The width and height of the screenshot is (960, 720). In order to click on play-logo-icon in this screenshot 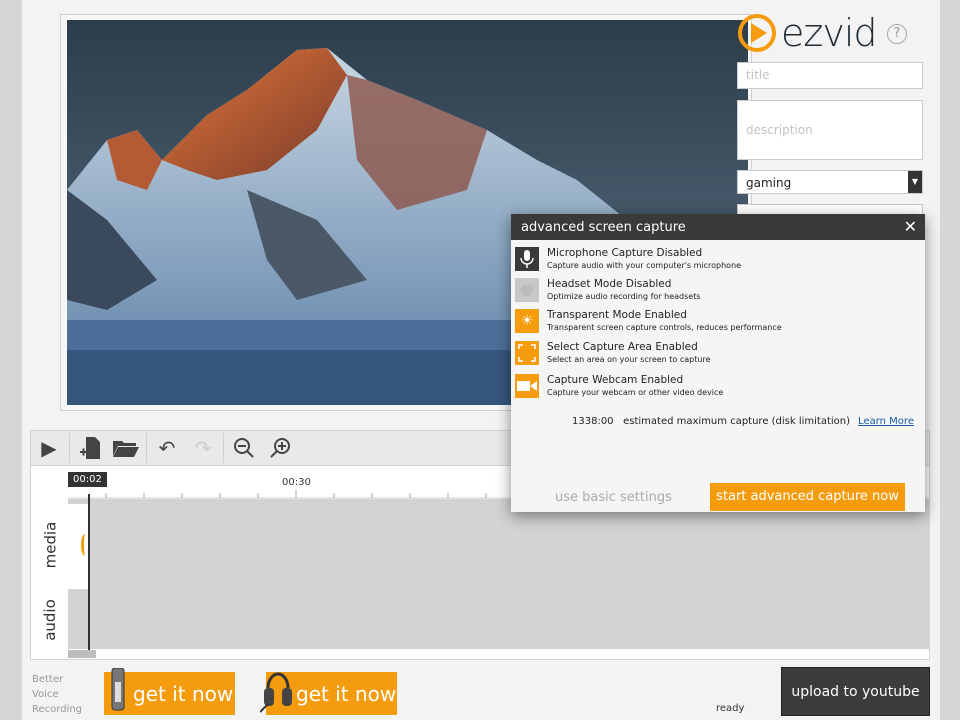, I will do `click(757, 33)`.